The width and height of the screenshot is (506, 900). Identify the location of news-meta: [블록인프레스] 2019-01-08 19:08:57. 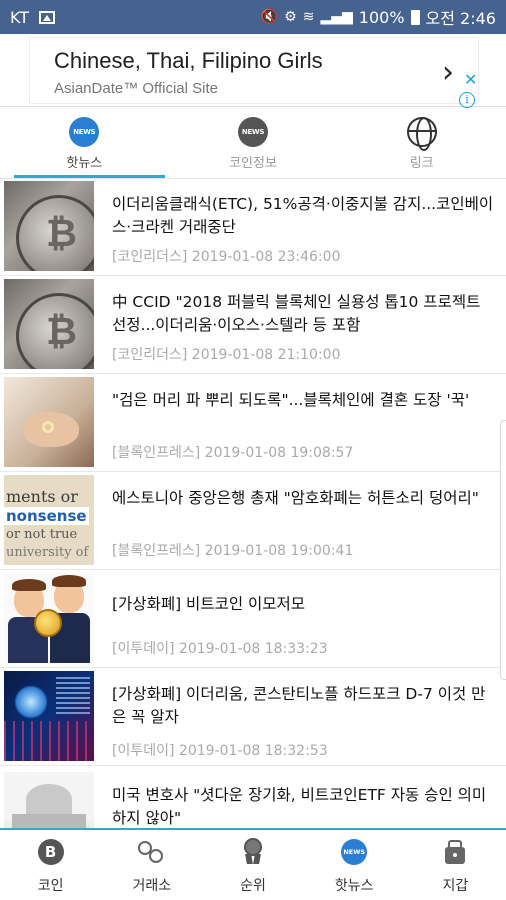
(232, 452).